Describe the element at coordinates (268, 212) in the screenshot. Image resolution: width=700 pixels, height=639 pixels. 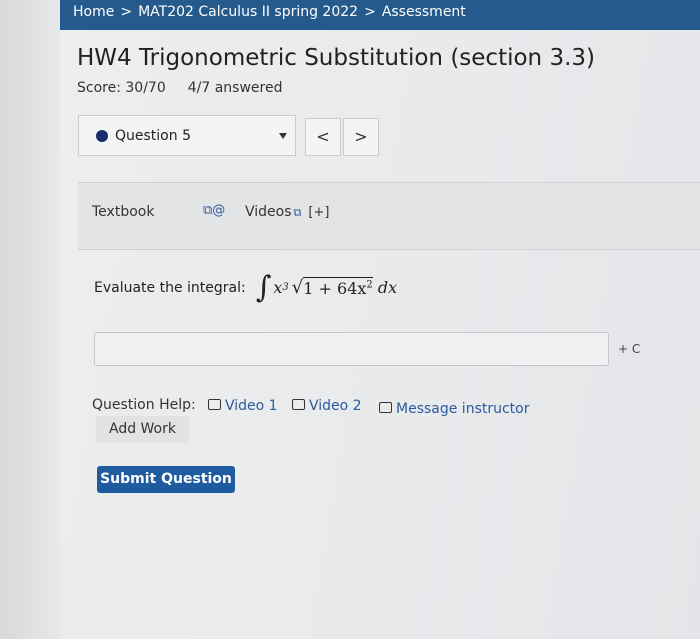
I see `videos-link: Videos` at that location.